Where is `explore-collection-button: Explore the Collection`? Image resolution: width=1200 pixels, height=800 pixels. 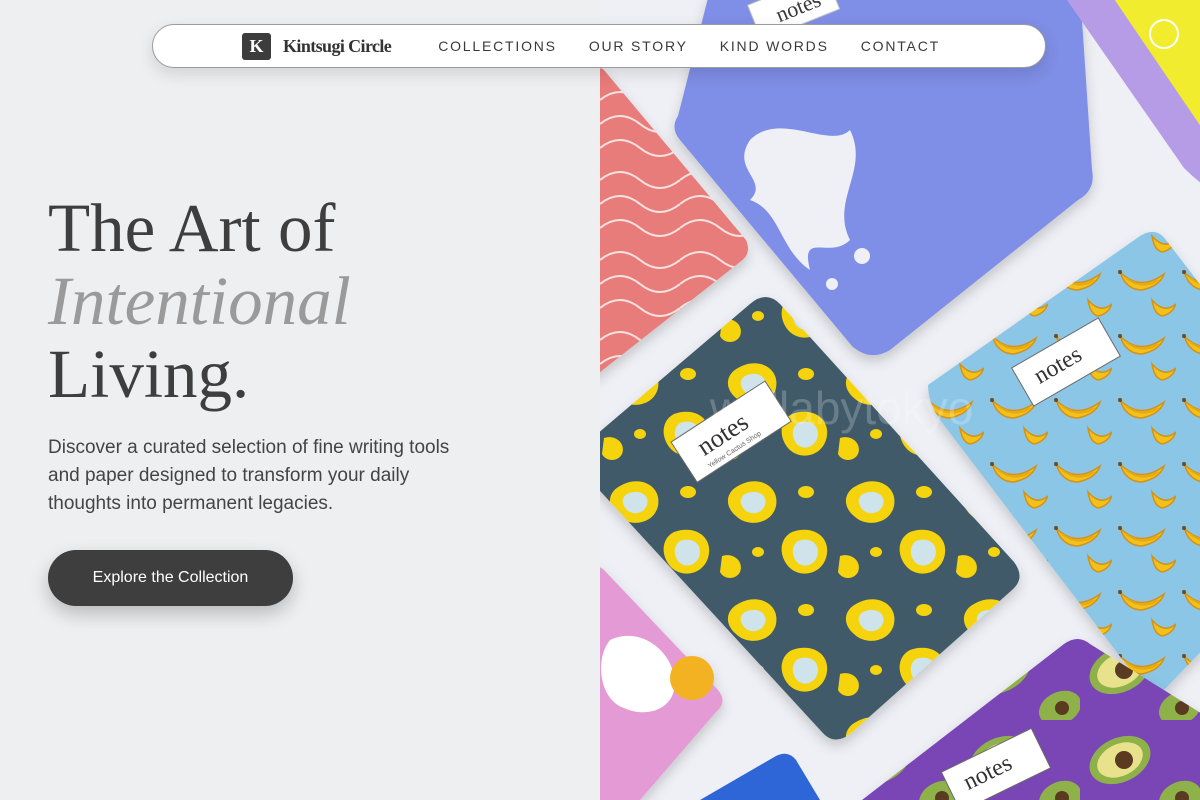
explore-collection-button: Explore the Collection is located at coordinates (170, 578).